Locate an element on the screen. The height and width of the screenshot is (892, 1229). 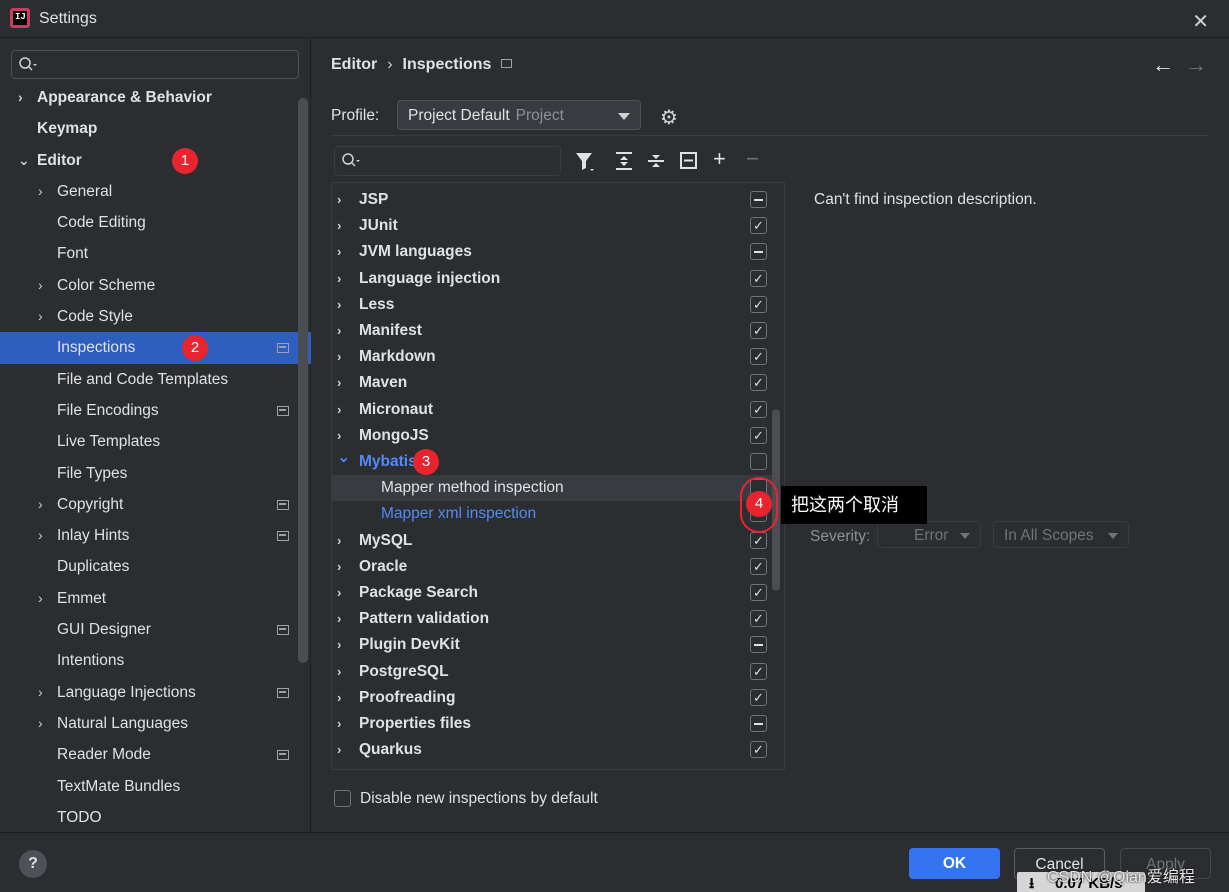
inspection-row-micronaut: › Micronaut ✓ is located at coordinates (552, 410).